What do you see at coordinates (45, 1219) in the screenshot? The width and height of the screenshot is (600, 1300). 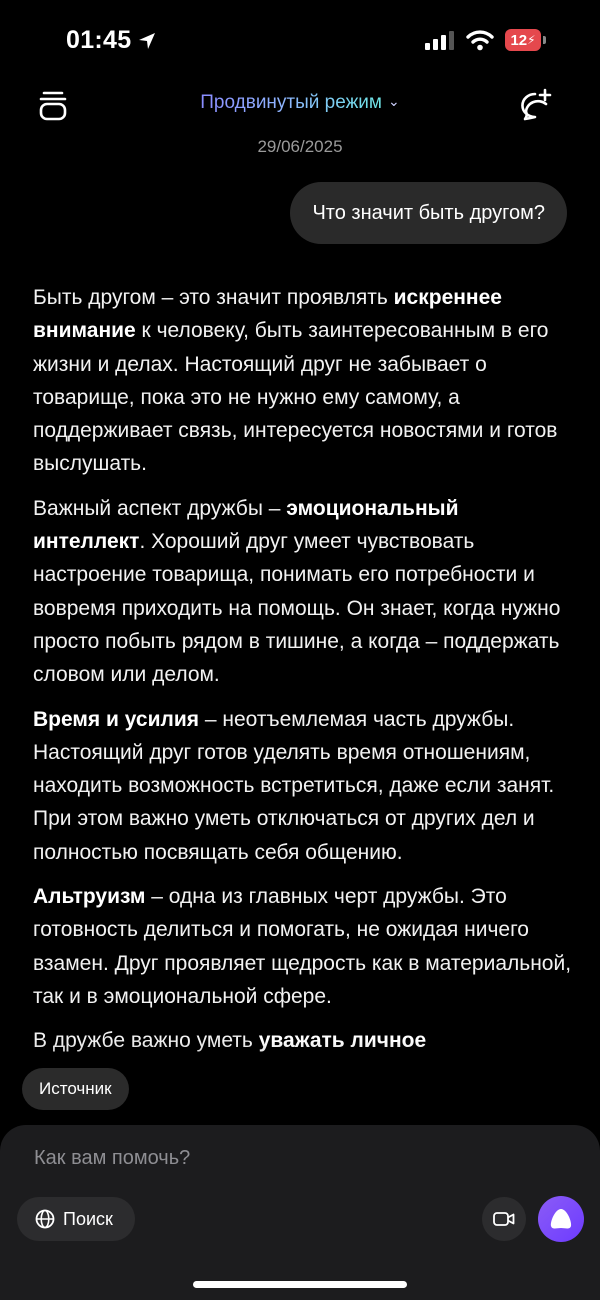 I see `globe-icon` at bounding box center [45, 1219].